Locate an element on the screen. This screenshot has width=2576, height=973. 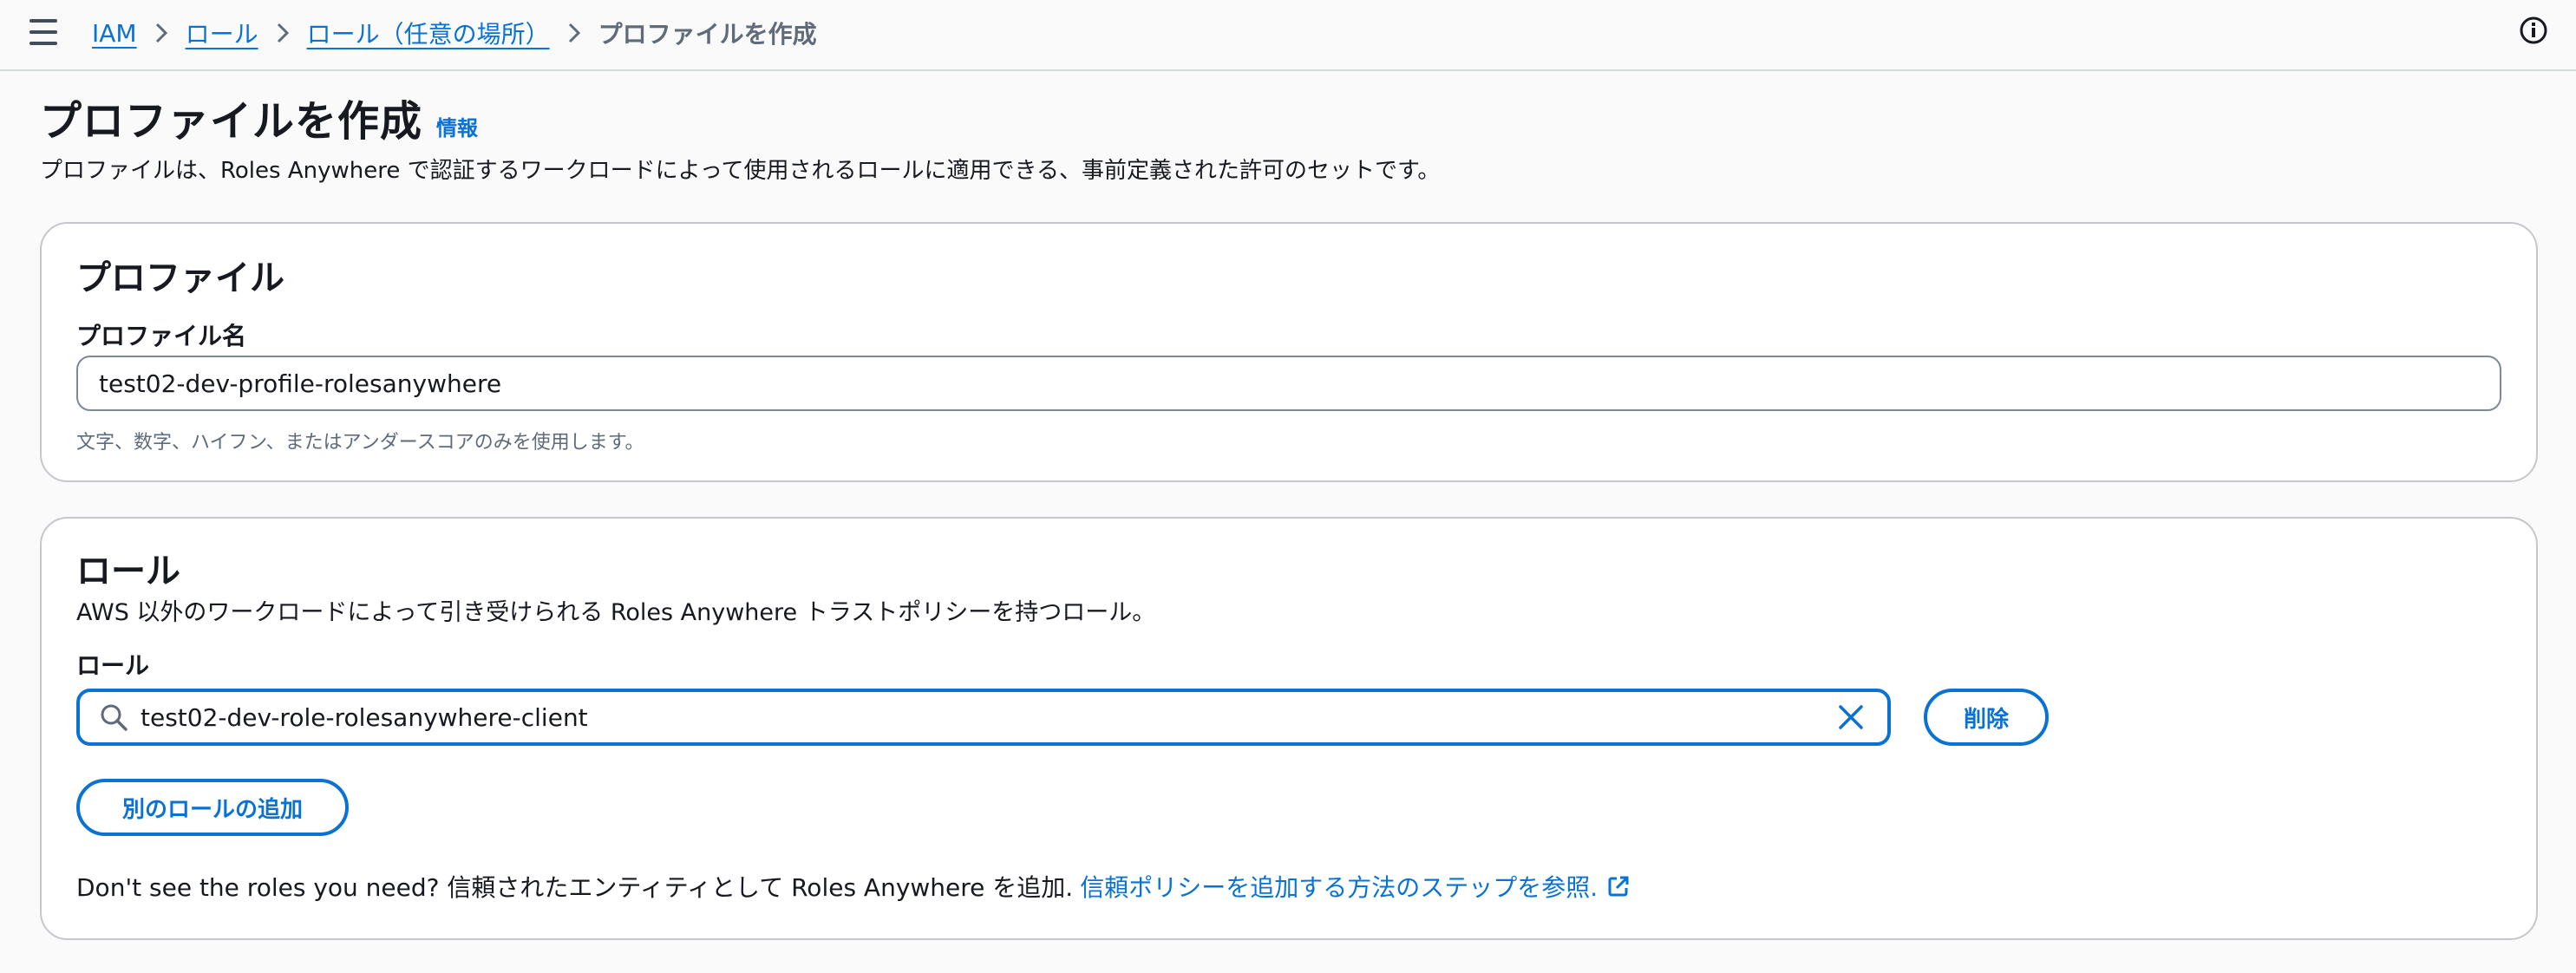
top-navigation-bar: IAM ロール ロール（任意の場所） プロファイルを作成 is located at coordinates (1288, 35).